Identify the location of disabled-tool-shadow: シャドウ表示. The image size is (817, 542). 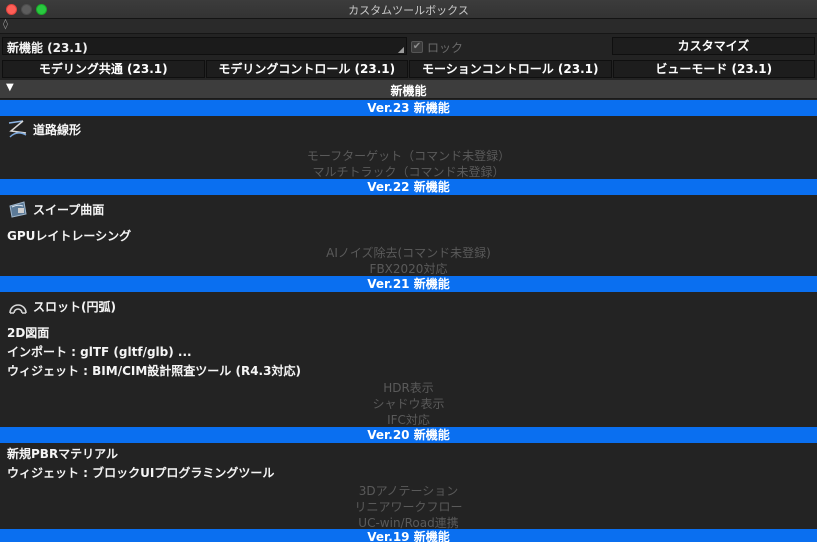
(408, 404).